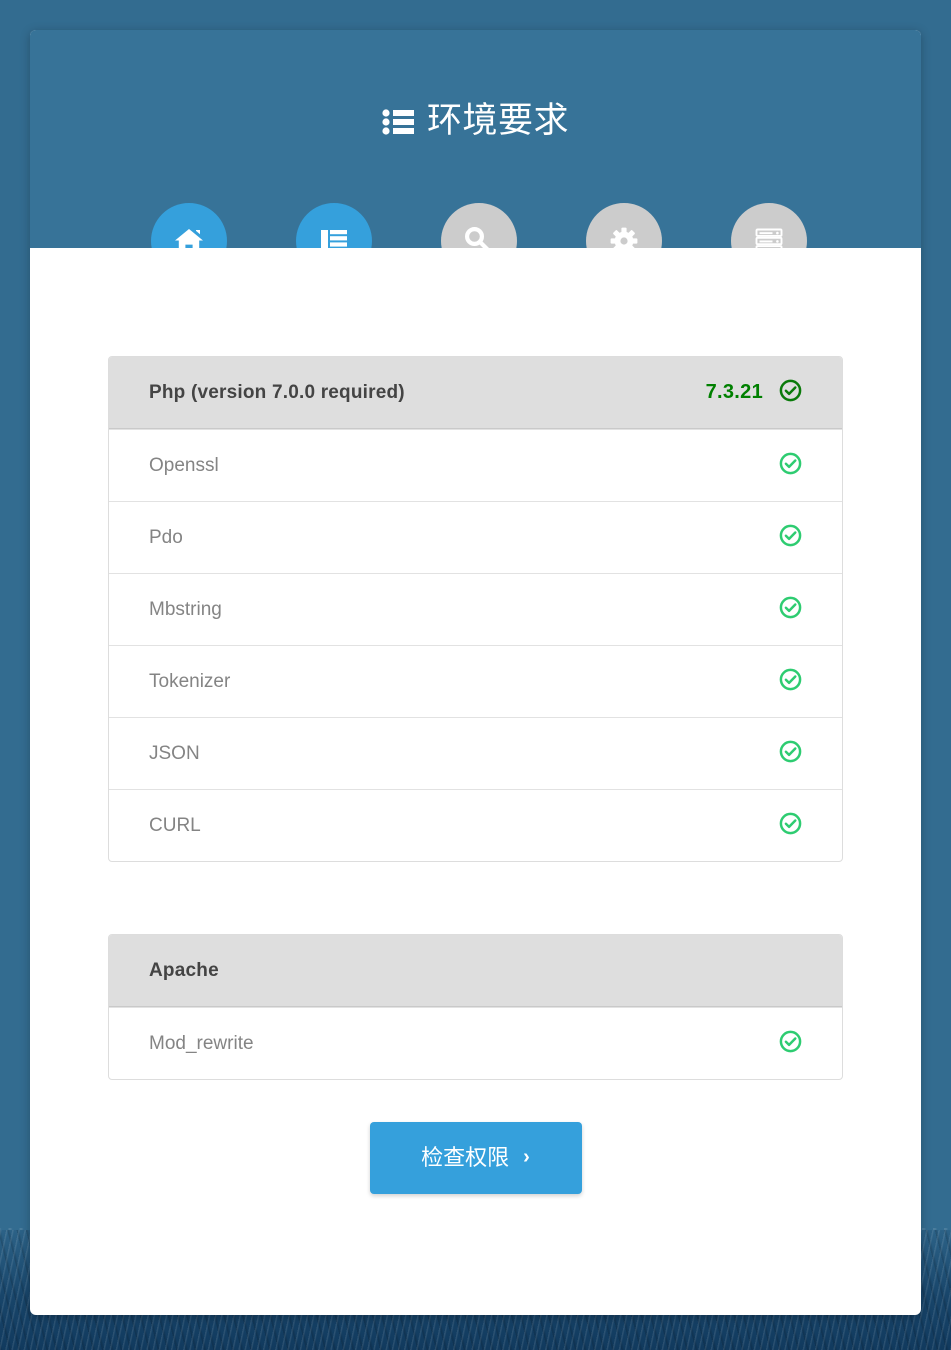 The image size is (951, 1350). I want to click on requirement-label: Openssl, so click(184, 465).